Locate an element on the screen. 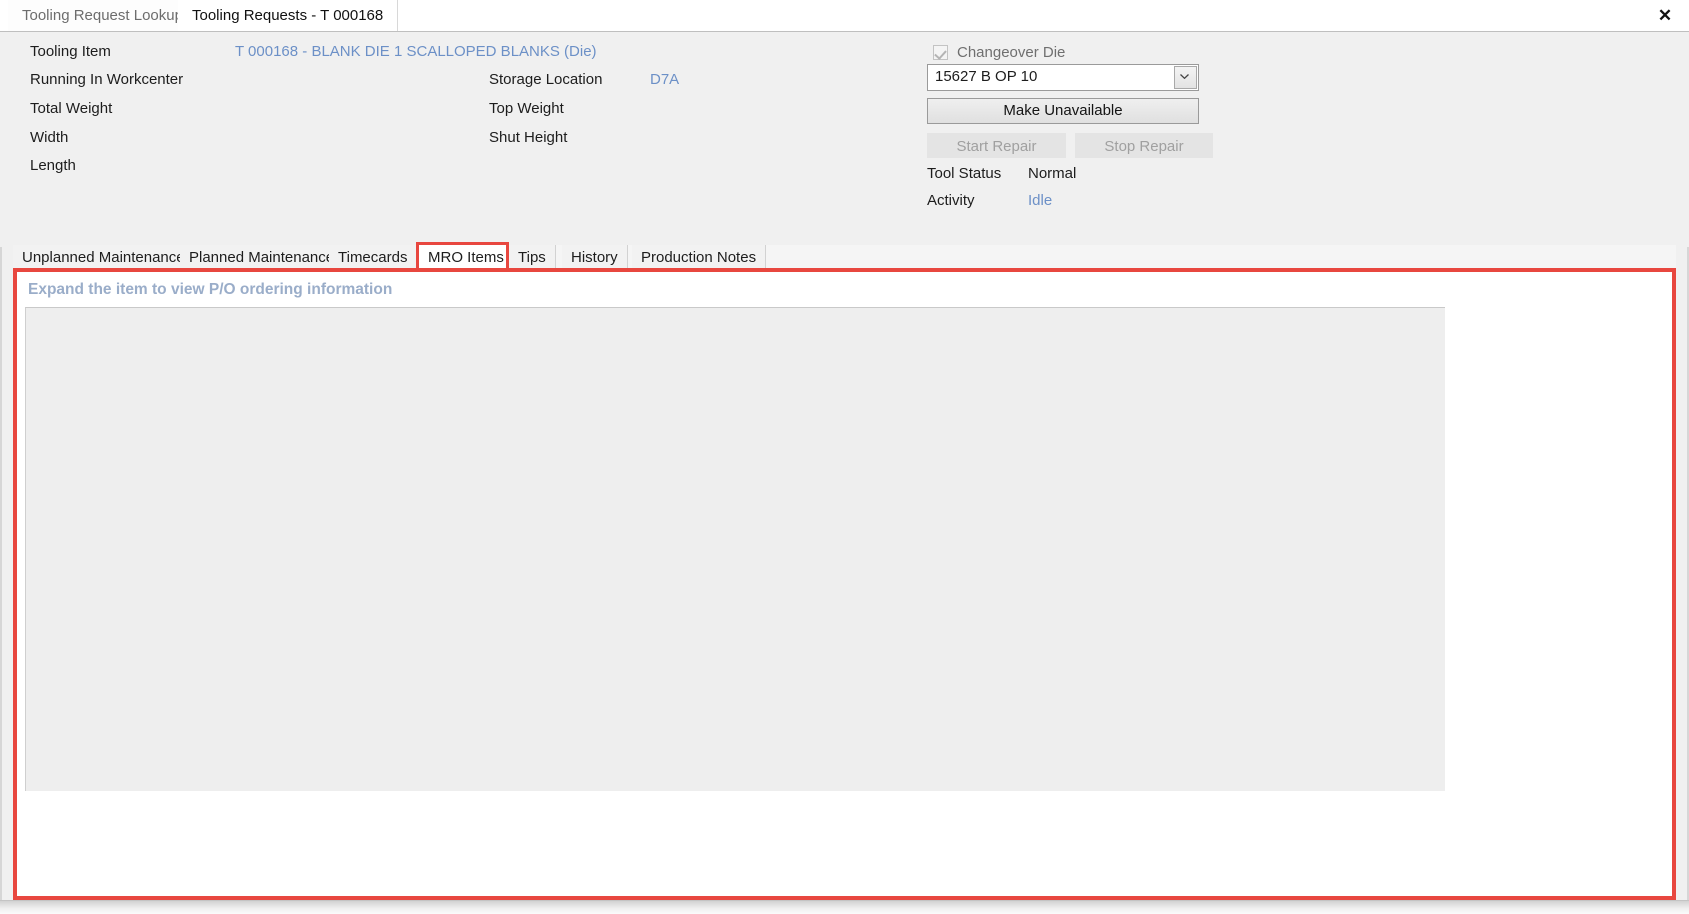  tab-label: Planned Maintenance is located at coordinates (262, 257).